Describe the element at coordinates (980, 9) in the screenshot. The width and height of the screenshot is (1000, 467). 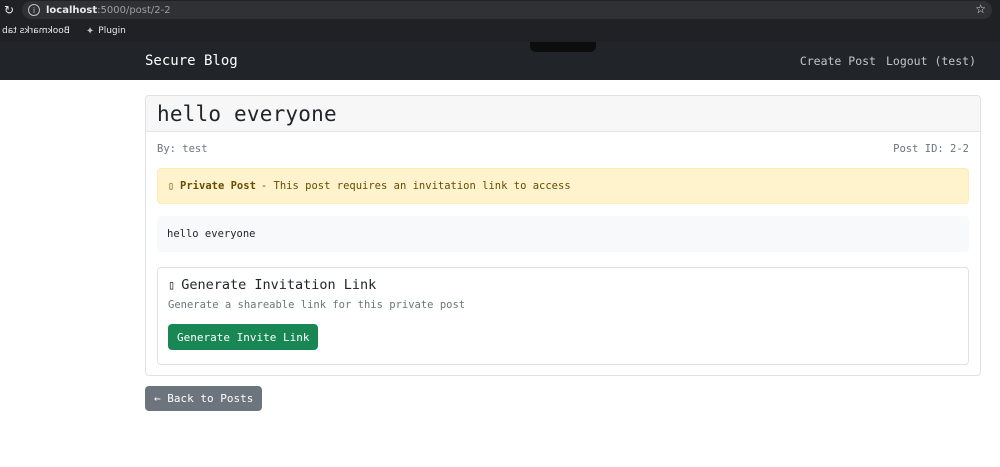
I see `bookmark-star-icon: ☆` at that location.